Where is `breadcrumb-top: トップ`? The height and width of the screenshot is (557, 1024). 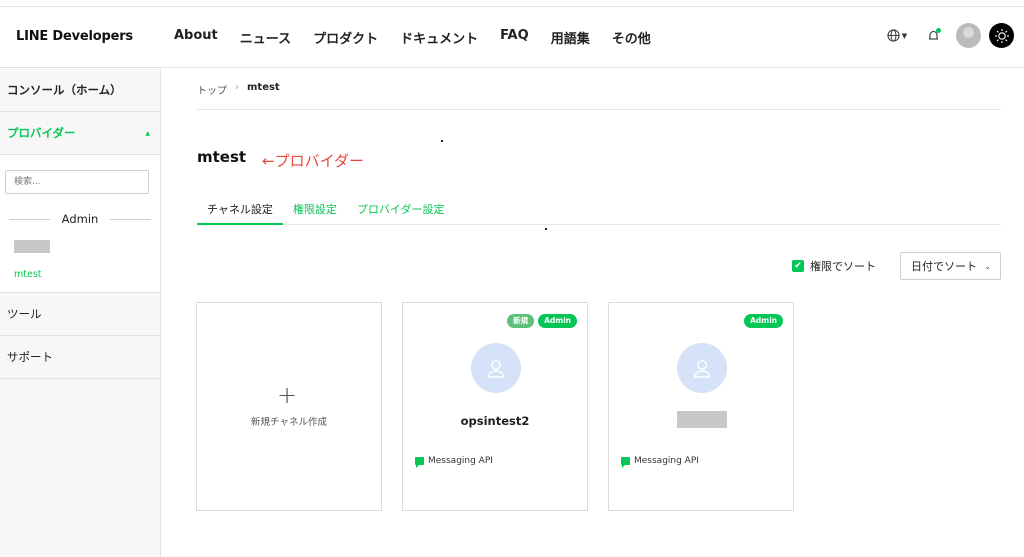 breadcrumb-top: トップ is located at coordinates (212, 89).